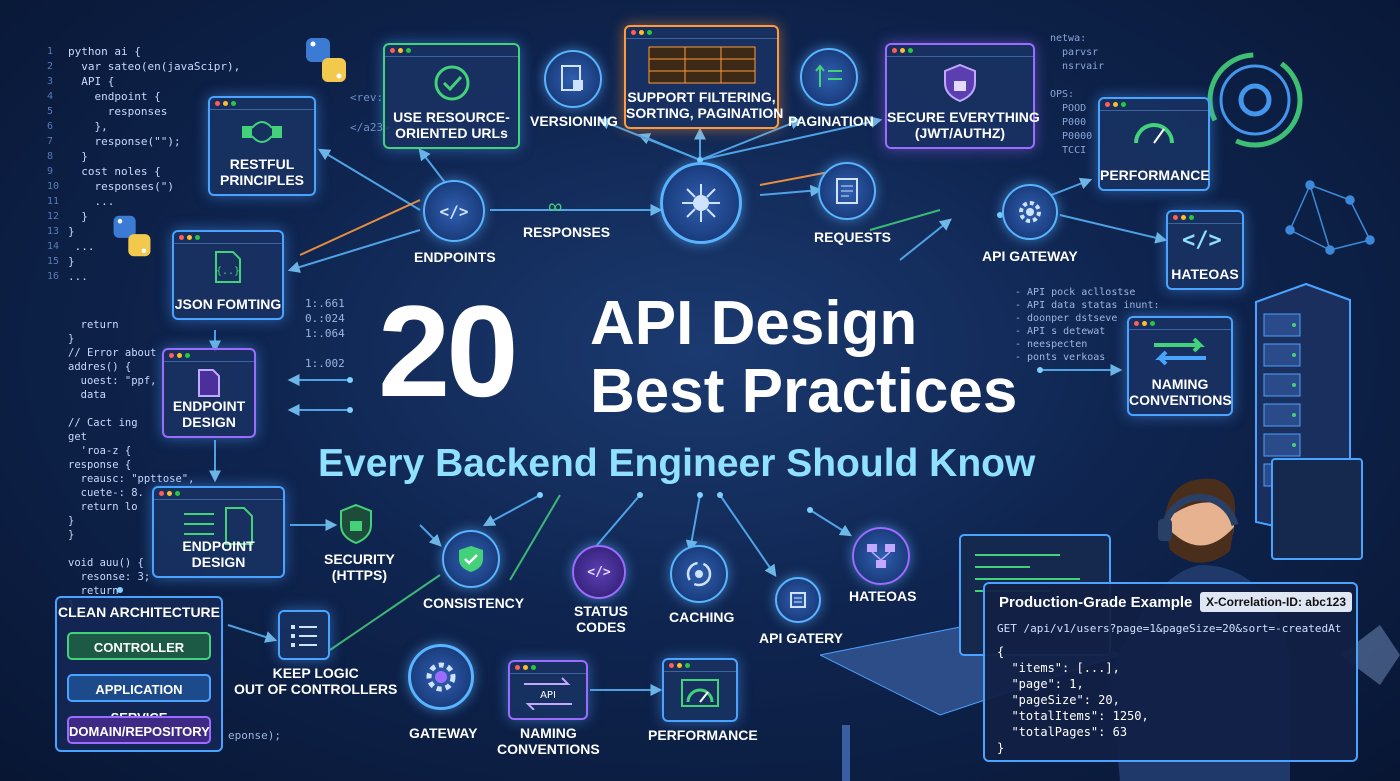 This screenshot has height=781, width=1400. I want to click on document-icon, so click(209, 383).